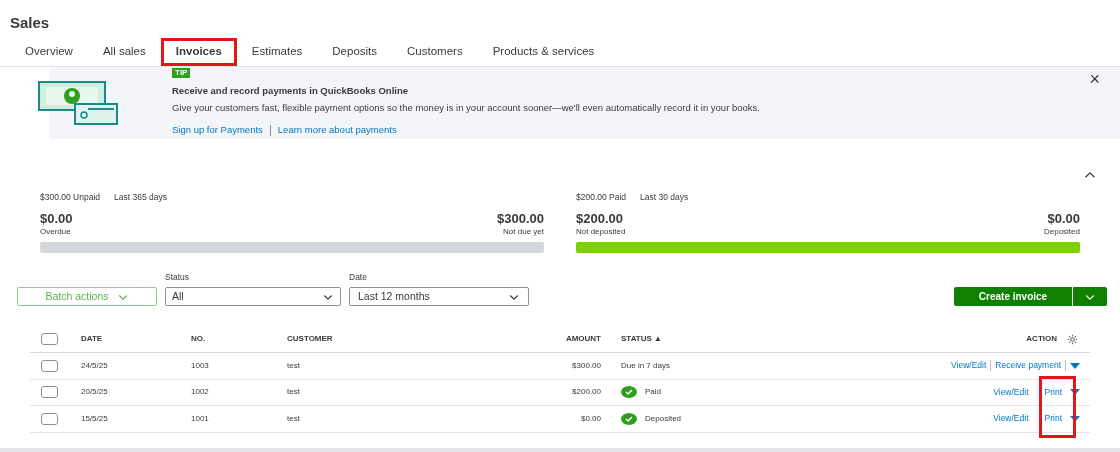 The width and height of the screenshot is (1120, 452). Describe the element at coordinates (664, 197) in the screenshot. I see `summary-period: Last 30 days` at that location.